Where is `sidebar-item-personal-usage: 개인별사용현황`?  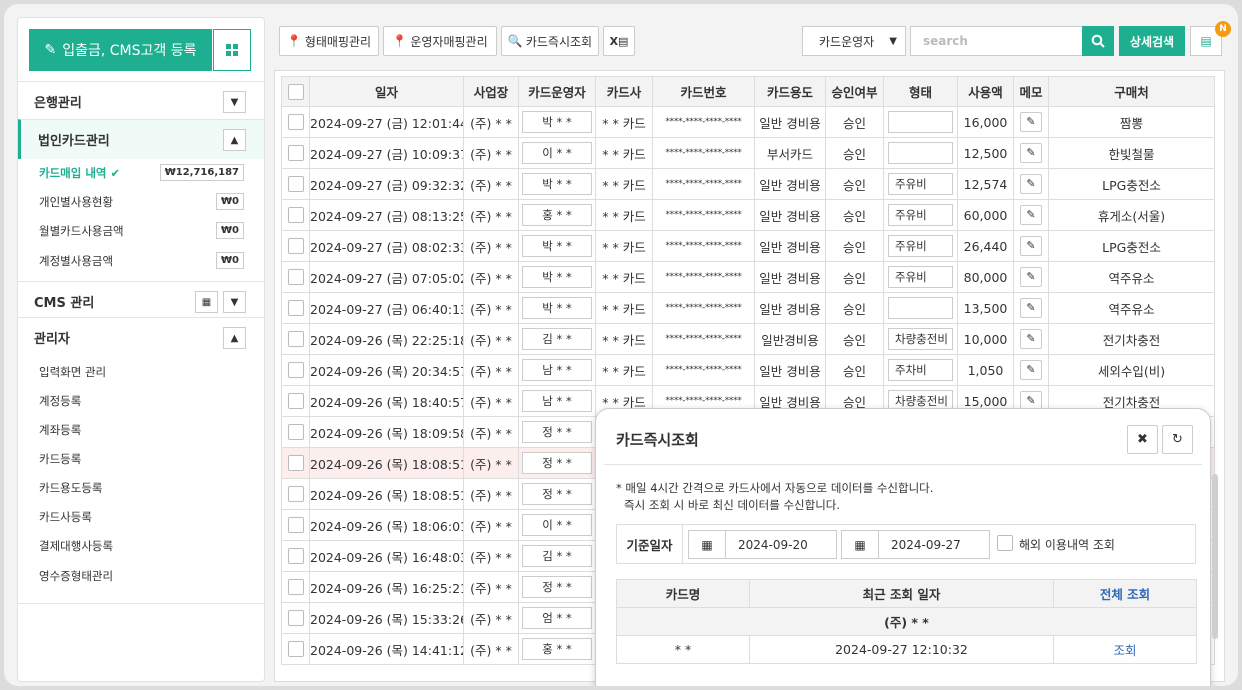 sidebar-item-personal-usage: 개인별사용현황 is located at coordinates (76, 202).